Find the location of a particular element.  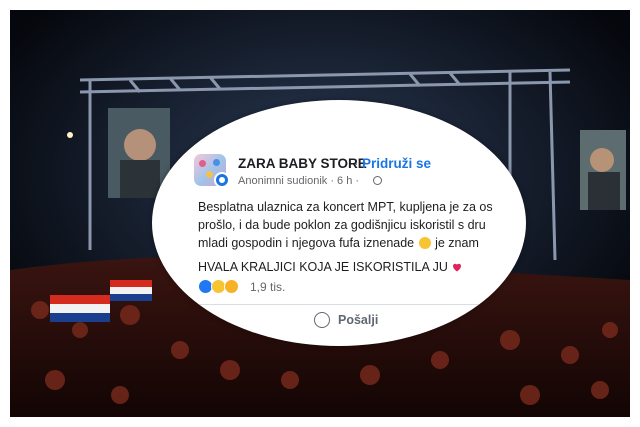

whatsapp-icon is located at coordinates (322, 320).